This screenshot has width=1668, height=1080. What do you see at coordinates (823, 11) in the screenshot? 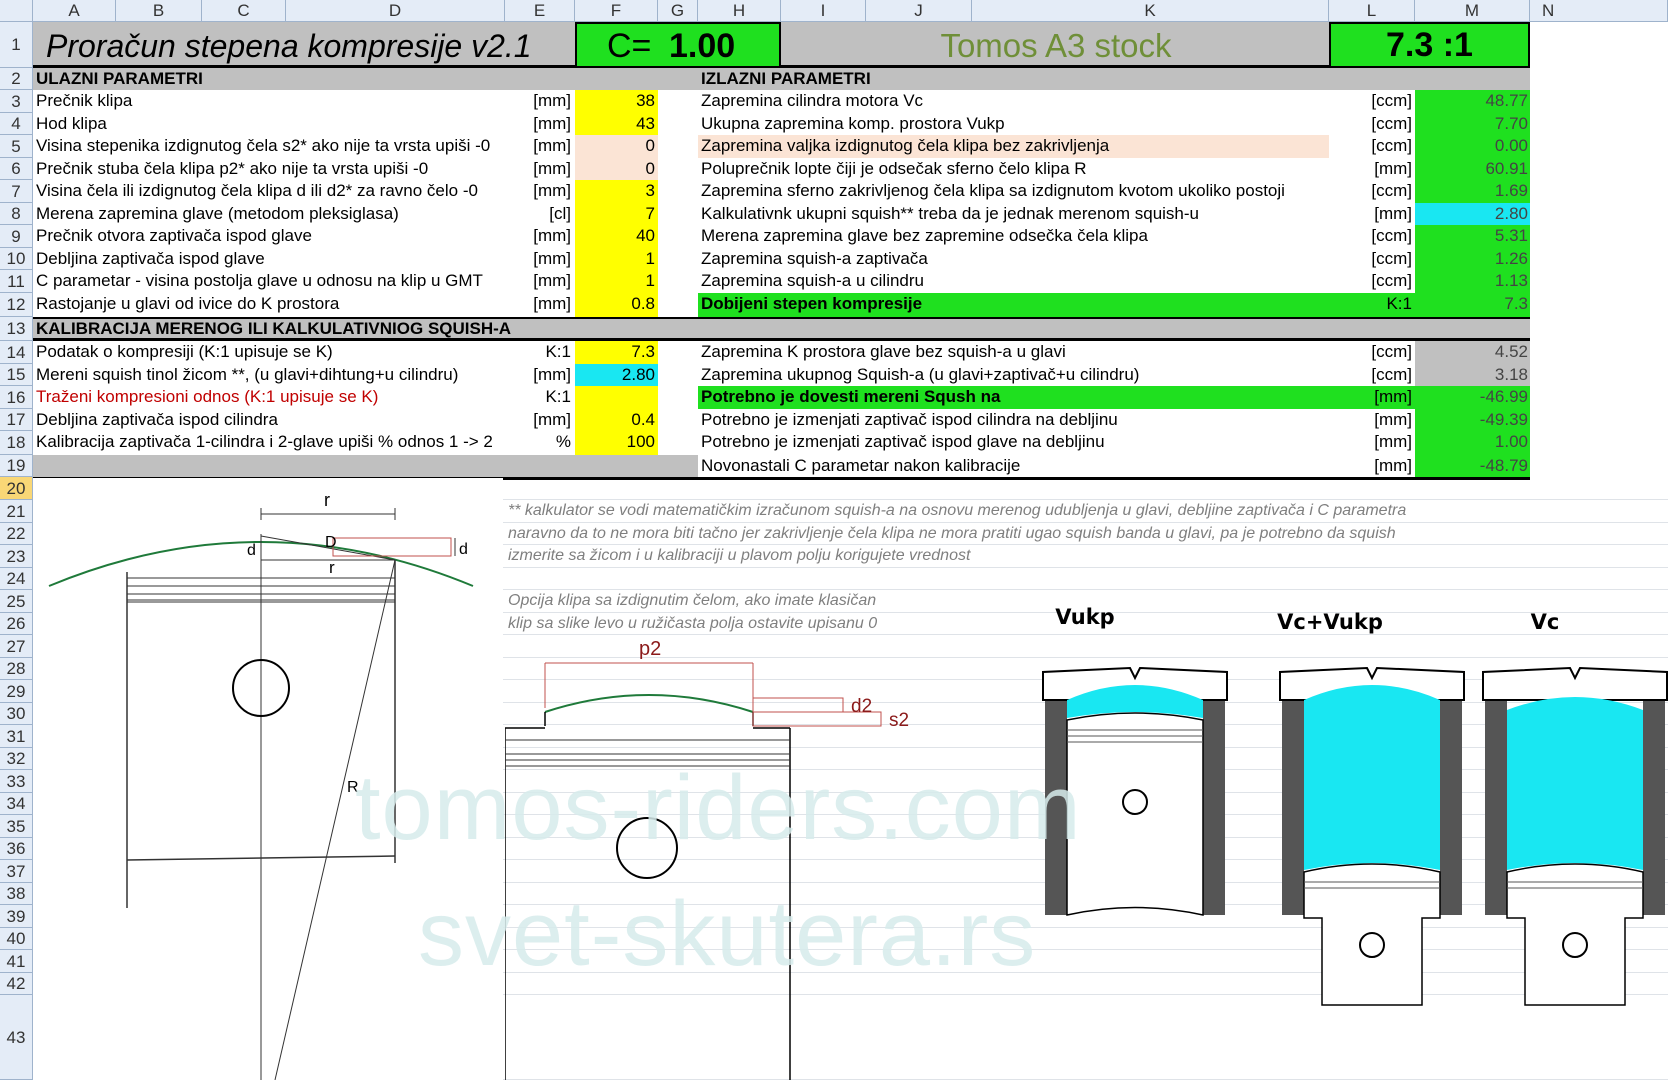
I see `column-header: I` at bounding box center [823, 11].